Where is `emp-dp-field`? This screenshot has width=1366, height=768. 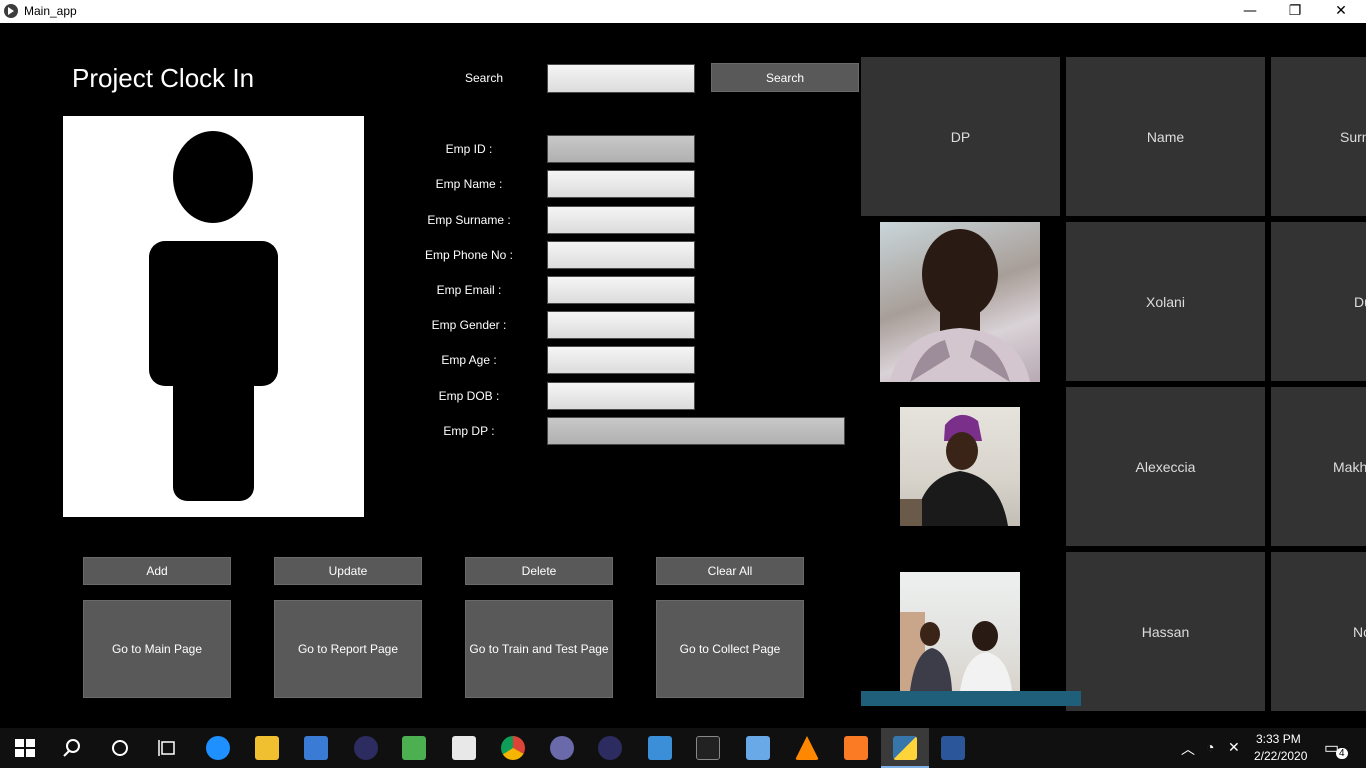
emp-dp-field is located at coordinates (696, 431).